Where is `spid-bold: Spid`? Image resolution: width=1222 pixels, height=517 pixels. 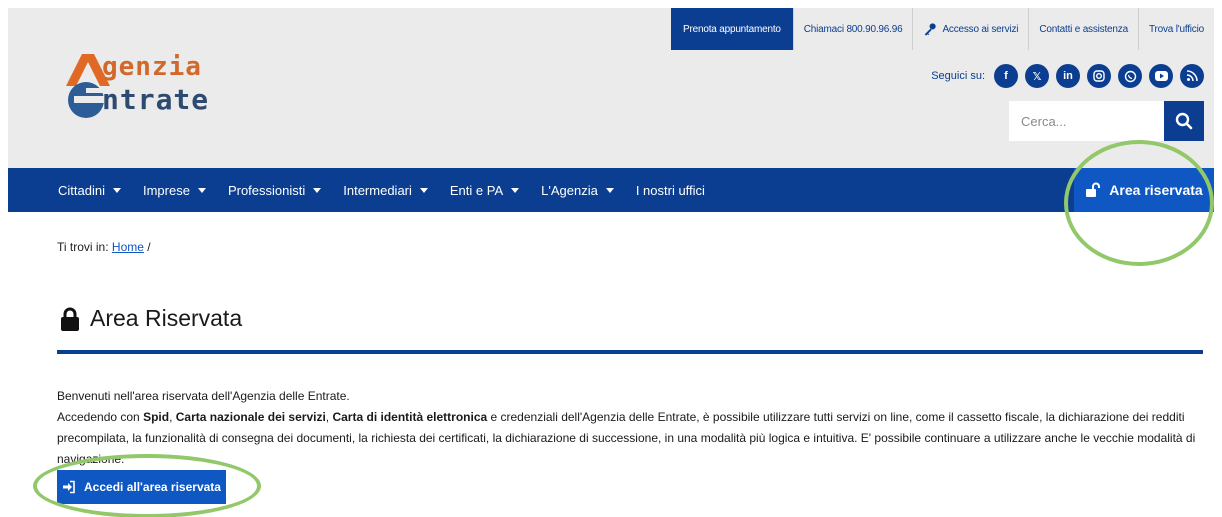 spid-bold: Spid is located at coordinates (156, 417).